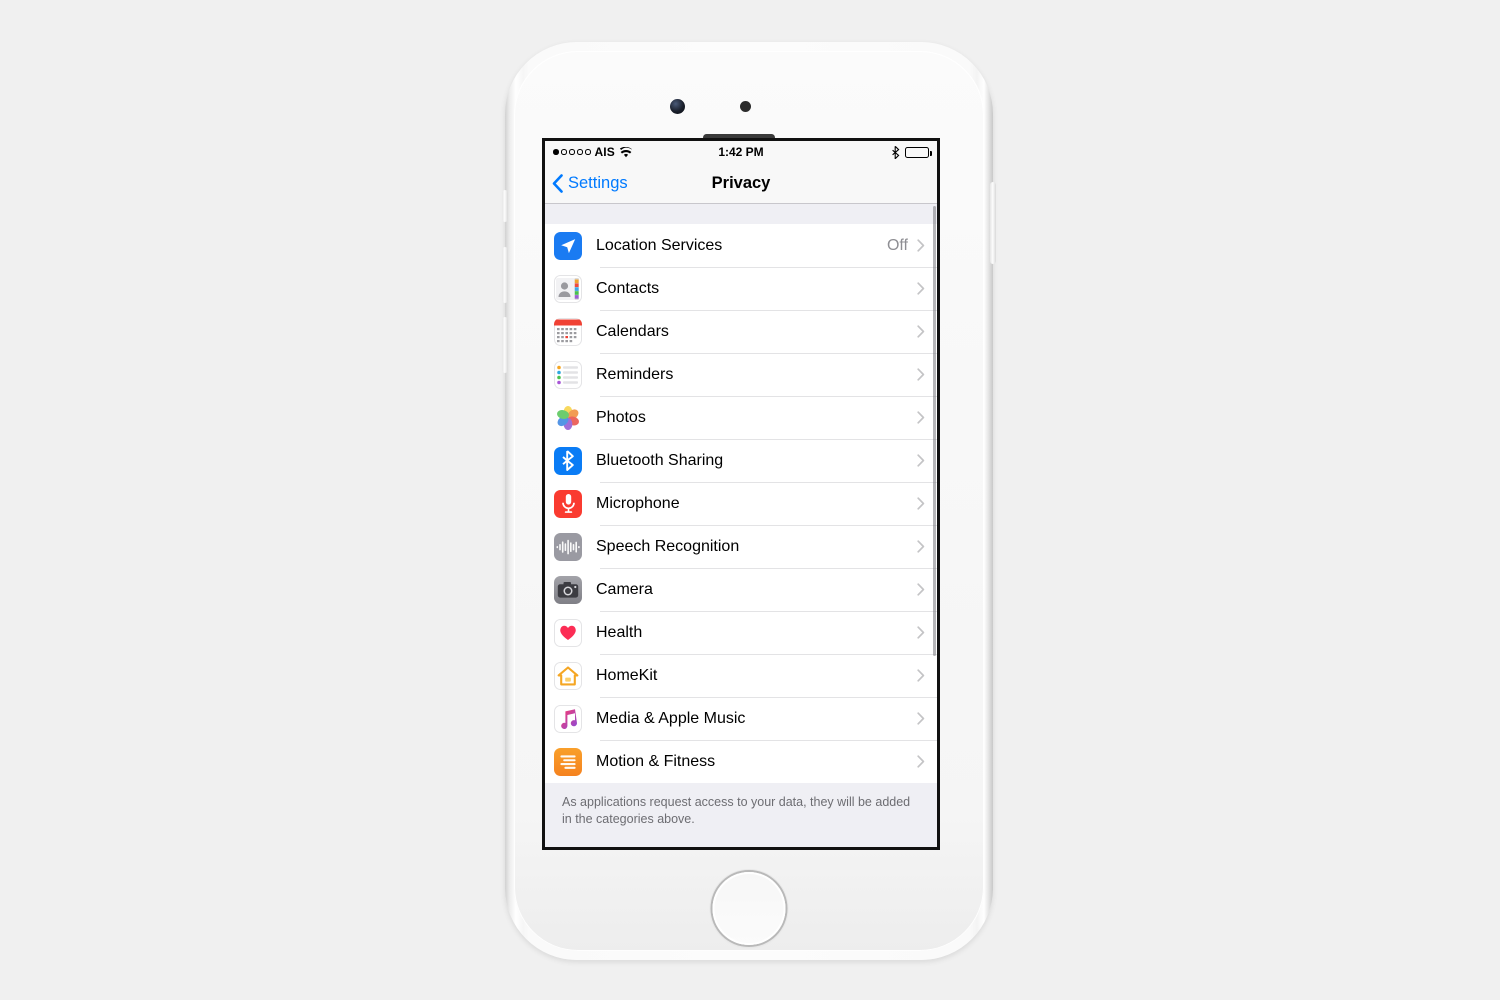 The height and width of the screenshot is (1000, 1500). What do you see at coordinates (659, 245) in the screenshot?
I see `list-item-label: Location Services` at bounding box center [659, 245].